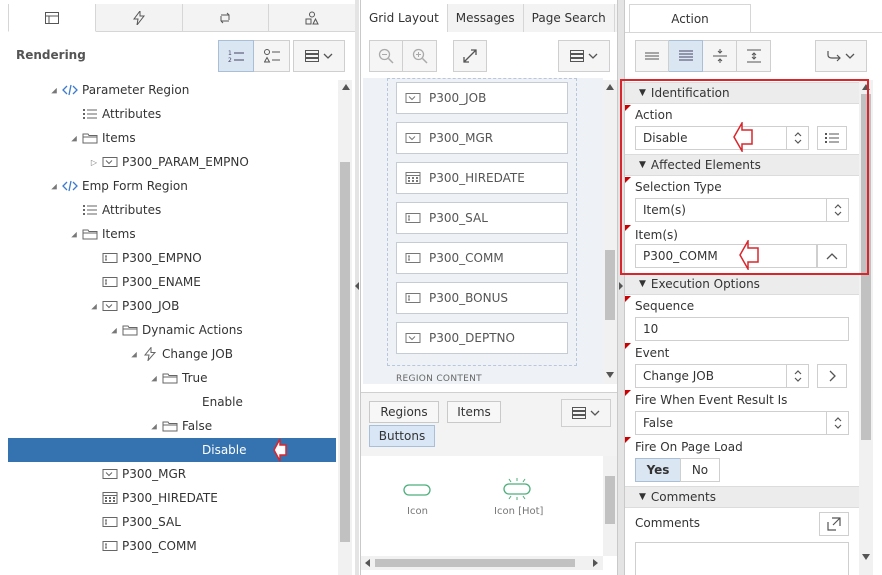 This screenshot has height=575, width=882. What do you see at coordinates (569, 18) in the screenshot?
I see `tab-page-search: Page Search` at bounding box center [569, 18].